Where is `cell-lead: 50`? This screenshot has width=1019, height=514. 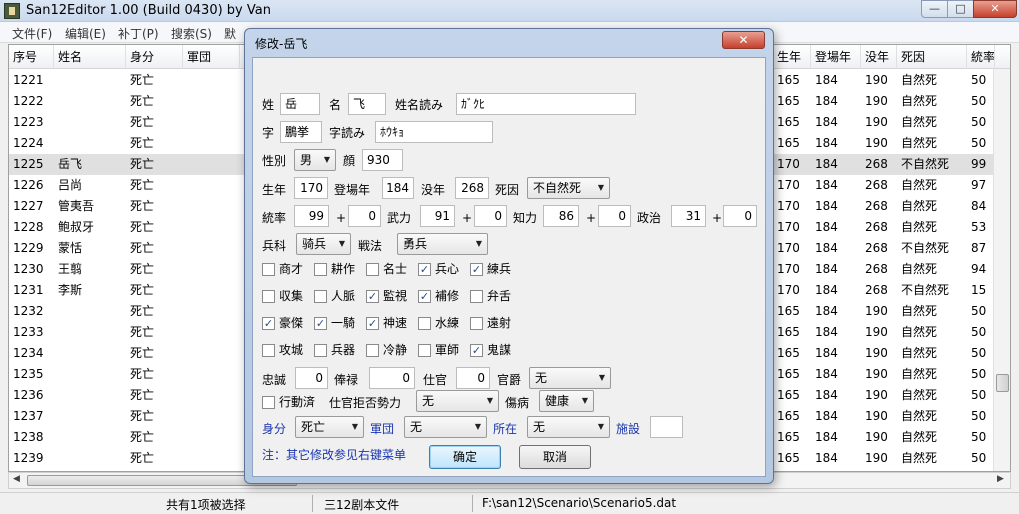
cell-lead: 50 is located at coordinates (979, 395).